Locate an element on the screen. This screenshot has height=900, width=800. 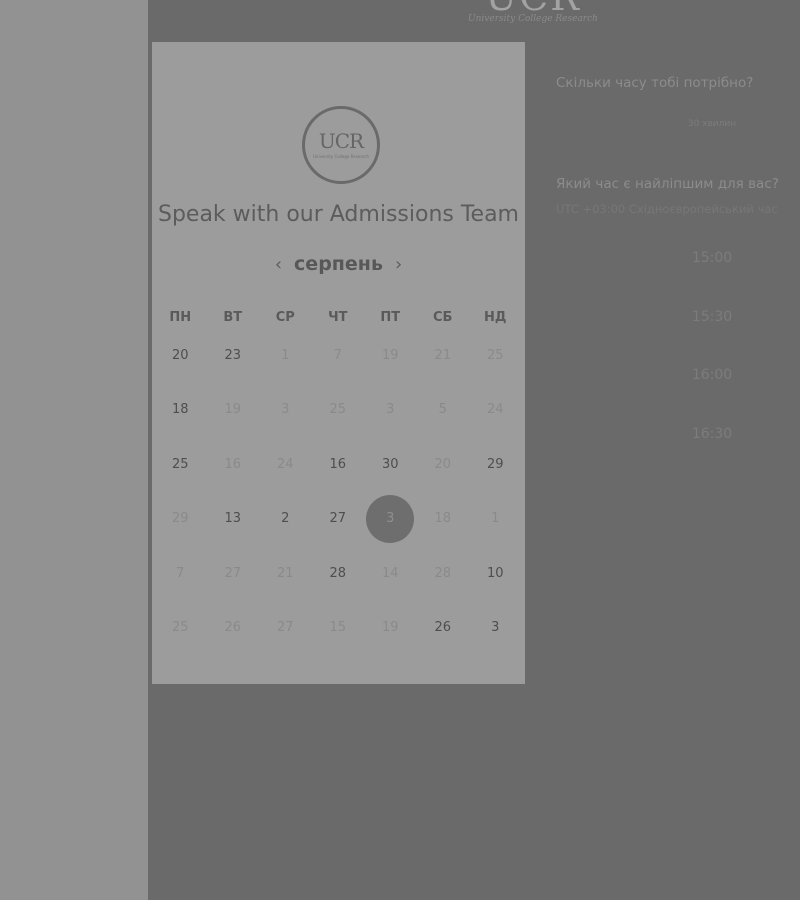
time-slot: 15:30 is located at coordinates (678, 317).